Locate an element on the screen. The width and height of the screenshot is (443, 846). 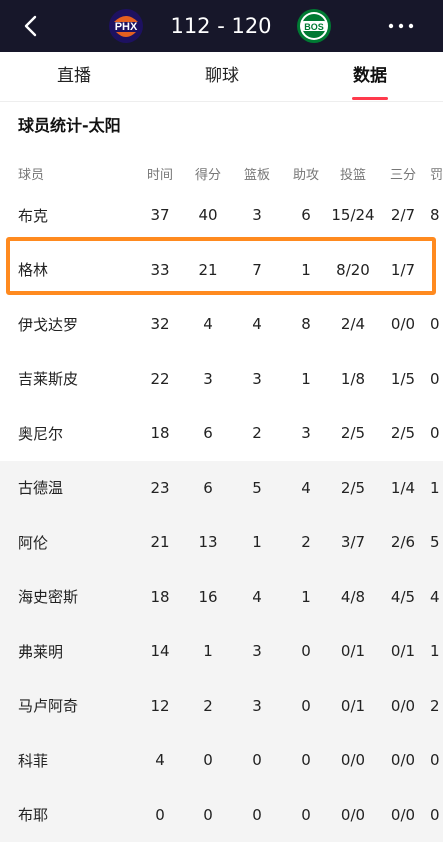
stat-points: 13 is located at coordinates (208, 542).